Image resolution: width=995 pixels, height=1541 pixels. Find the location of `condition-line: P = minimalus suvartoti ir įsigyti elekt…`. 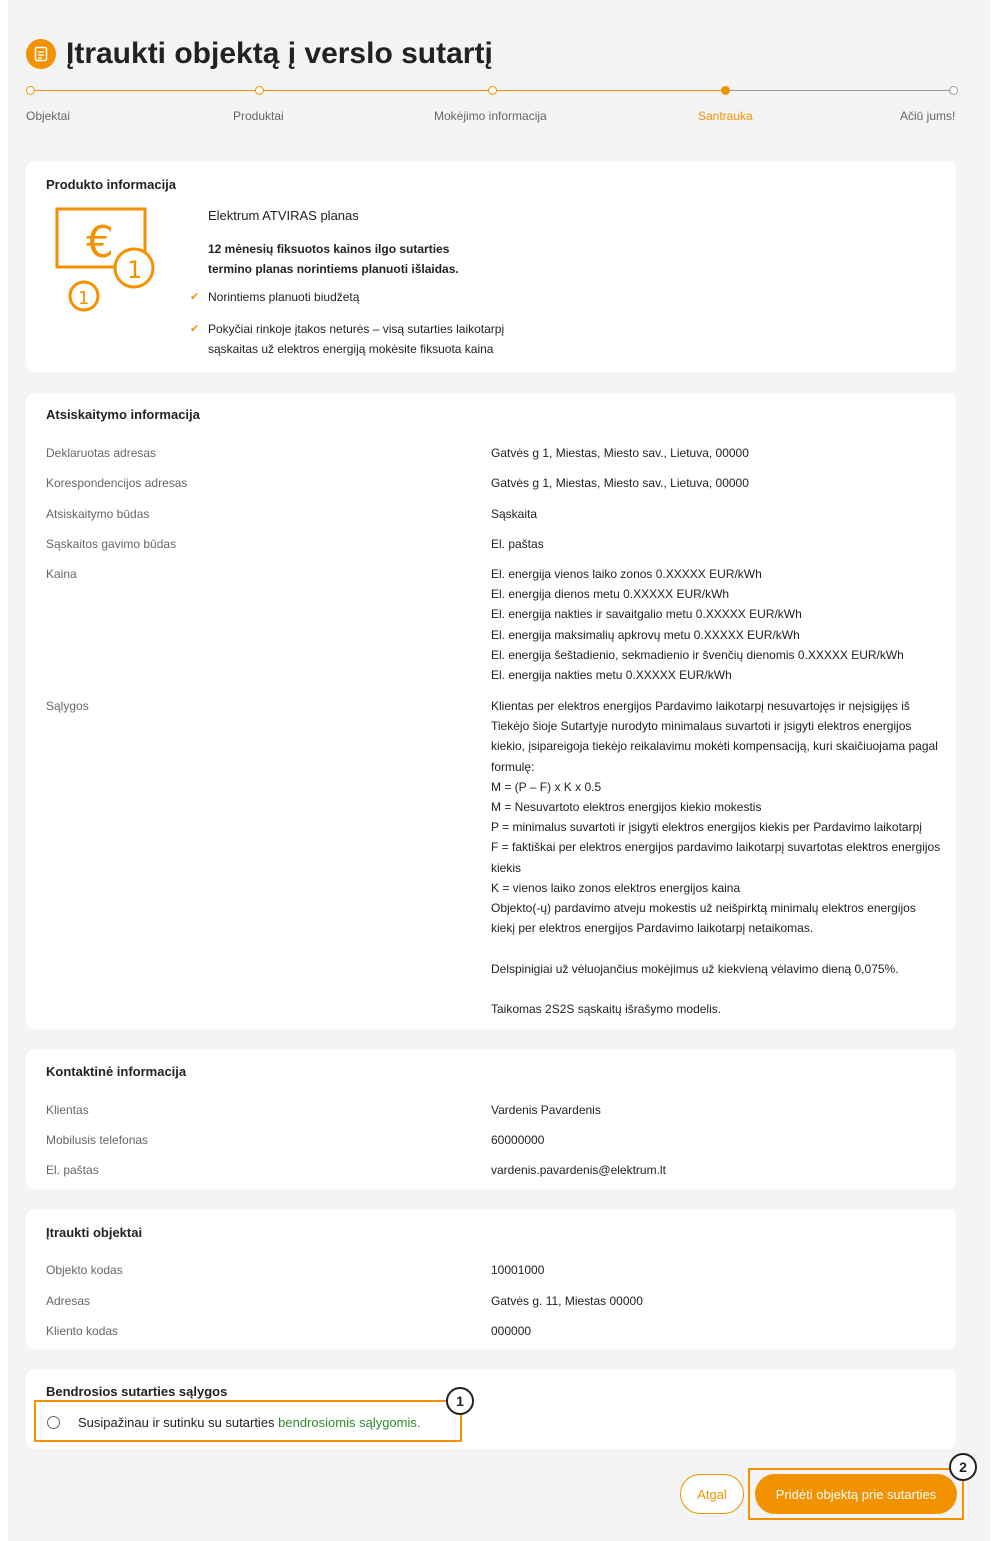

condition-line: P = minimalus suvartoti ir įsigyti elekt… is located at coordinates (706, 827).